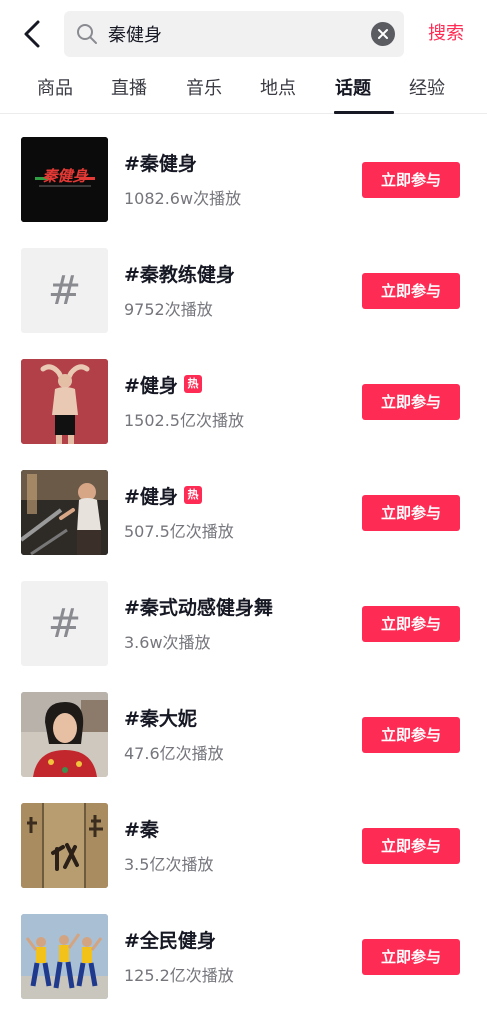 This screenshot has height=1021, width=487. I want to click on group-dance-image, so click(64, 956).